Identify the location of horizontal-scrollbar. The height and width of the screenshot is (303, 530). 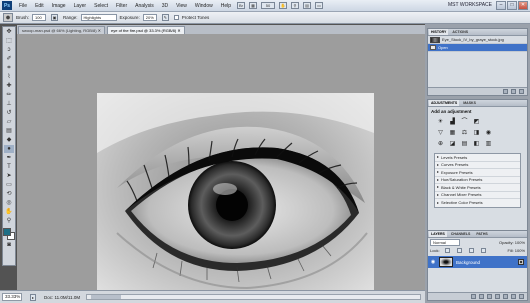
(253, 297).